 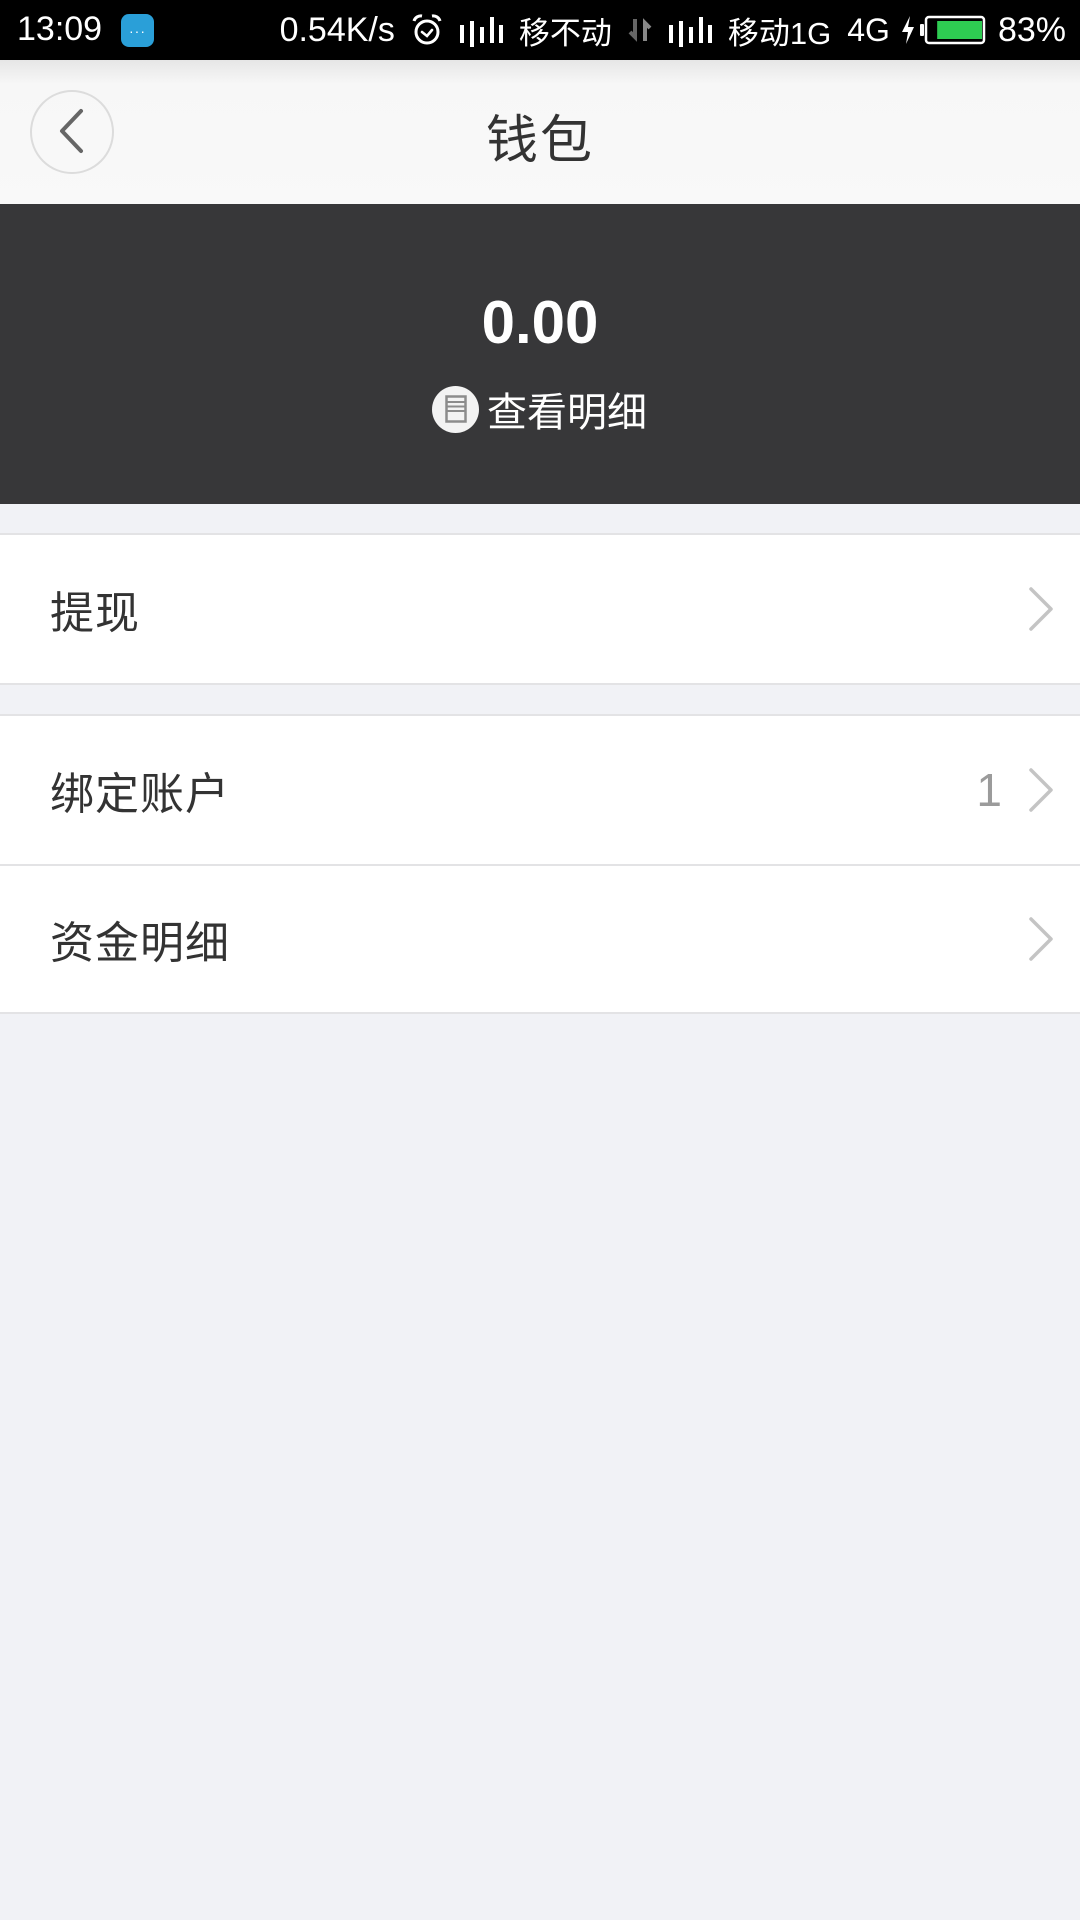 What do you see at coordinates (908, 30) in the screenshot?
I see `lightning-bolt-icon` at bounding box center [908, 30].